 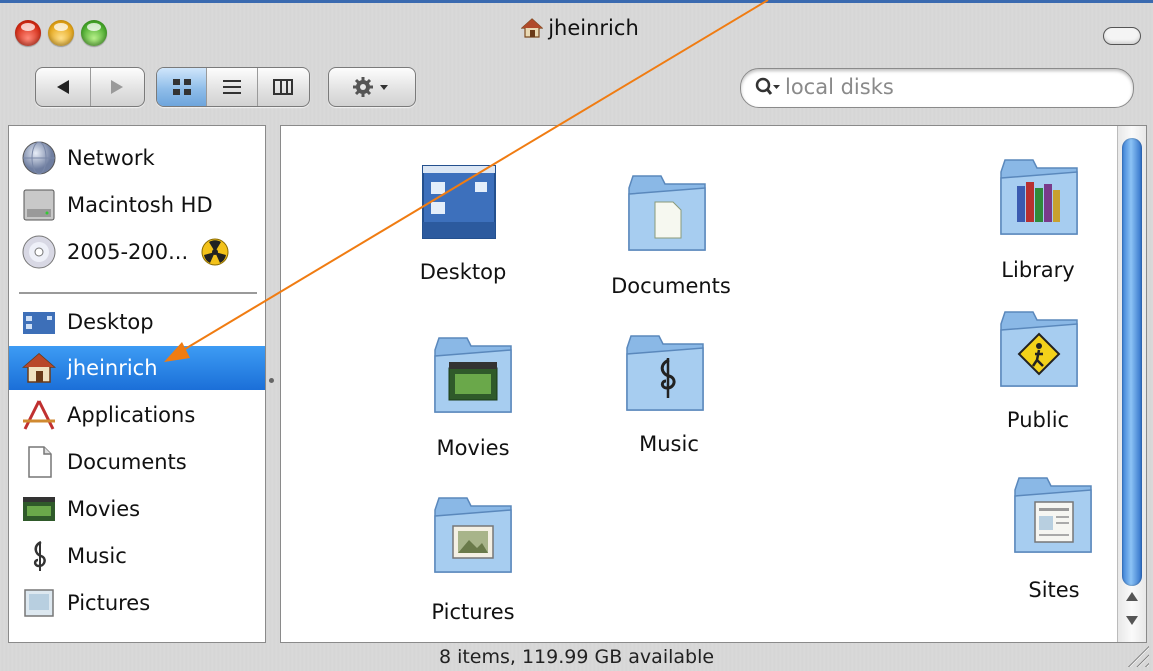 I want to click on search-placeholder: local disks, so click(x=839, y=87).